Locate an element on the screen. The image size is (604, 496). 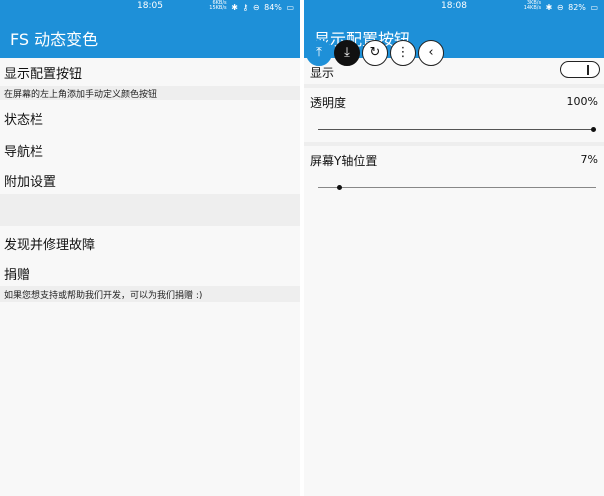
opacity-value: 100% is located at coordinates (582, 101).